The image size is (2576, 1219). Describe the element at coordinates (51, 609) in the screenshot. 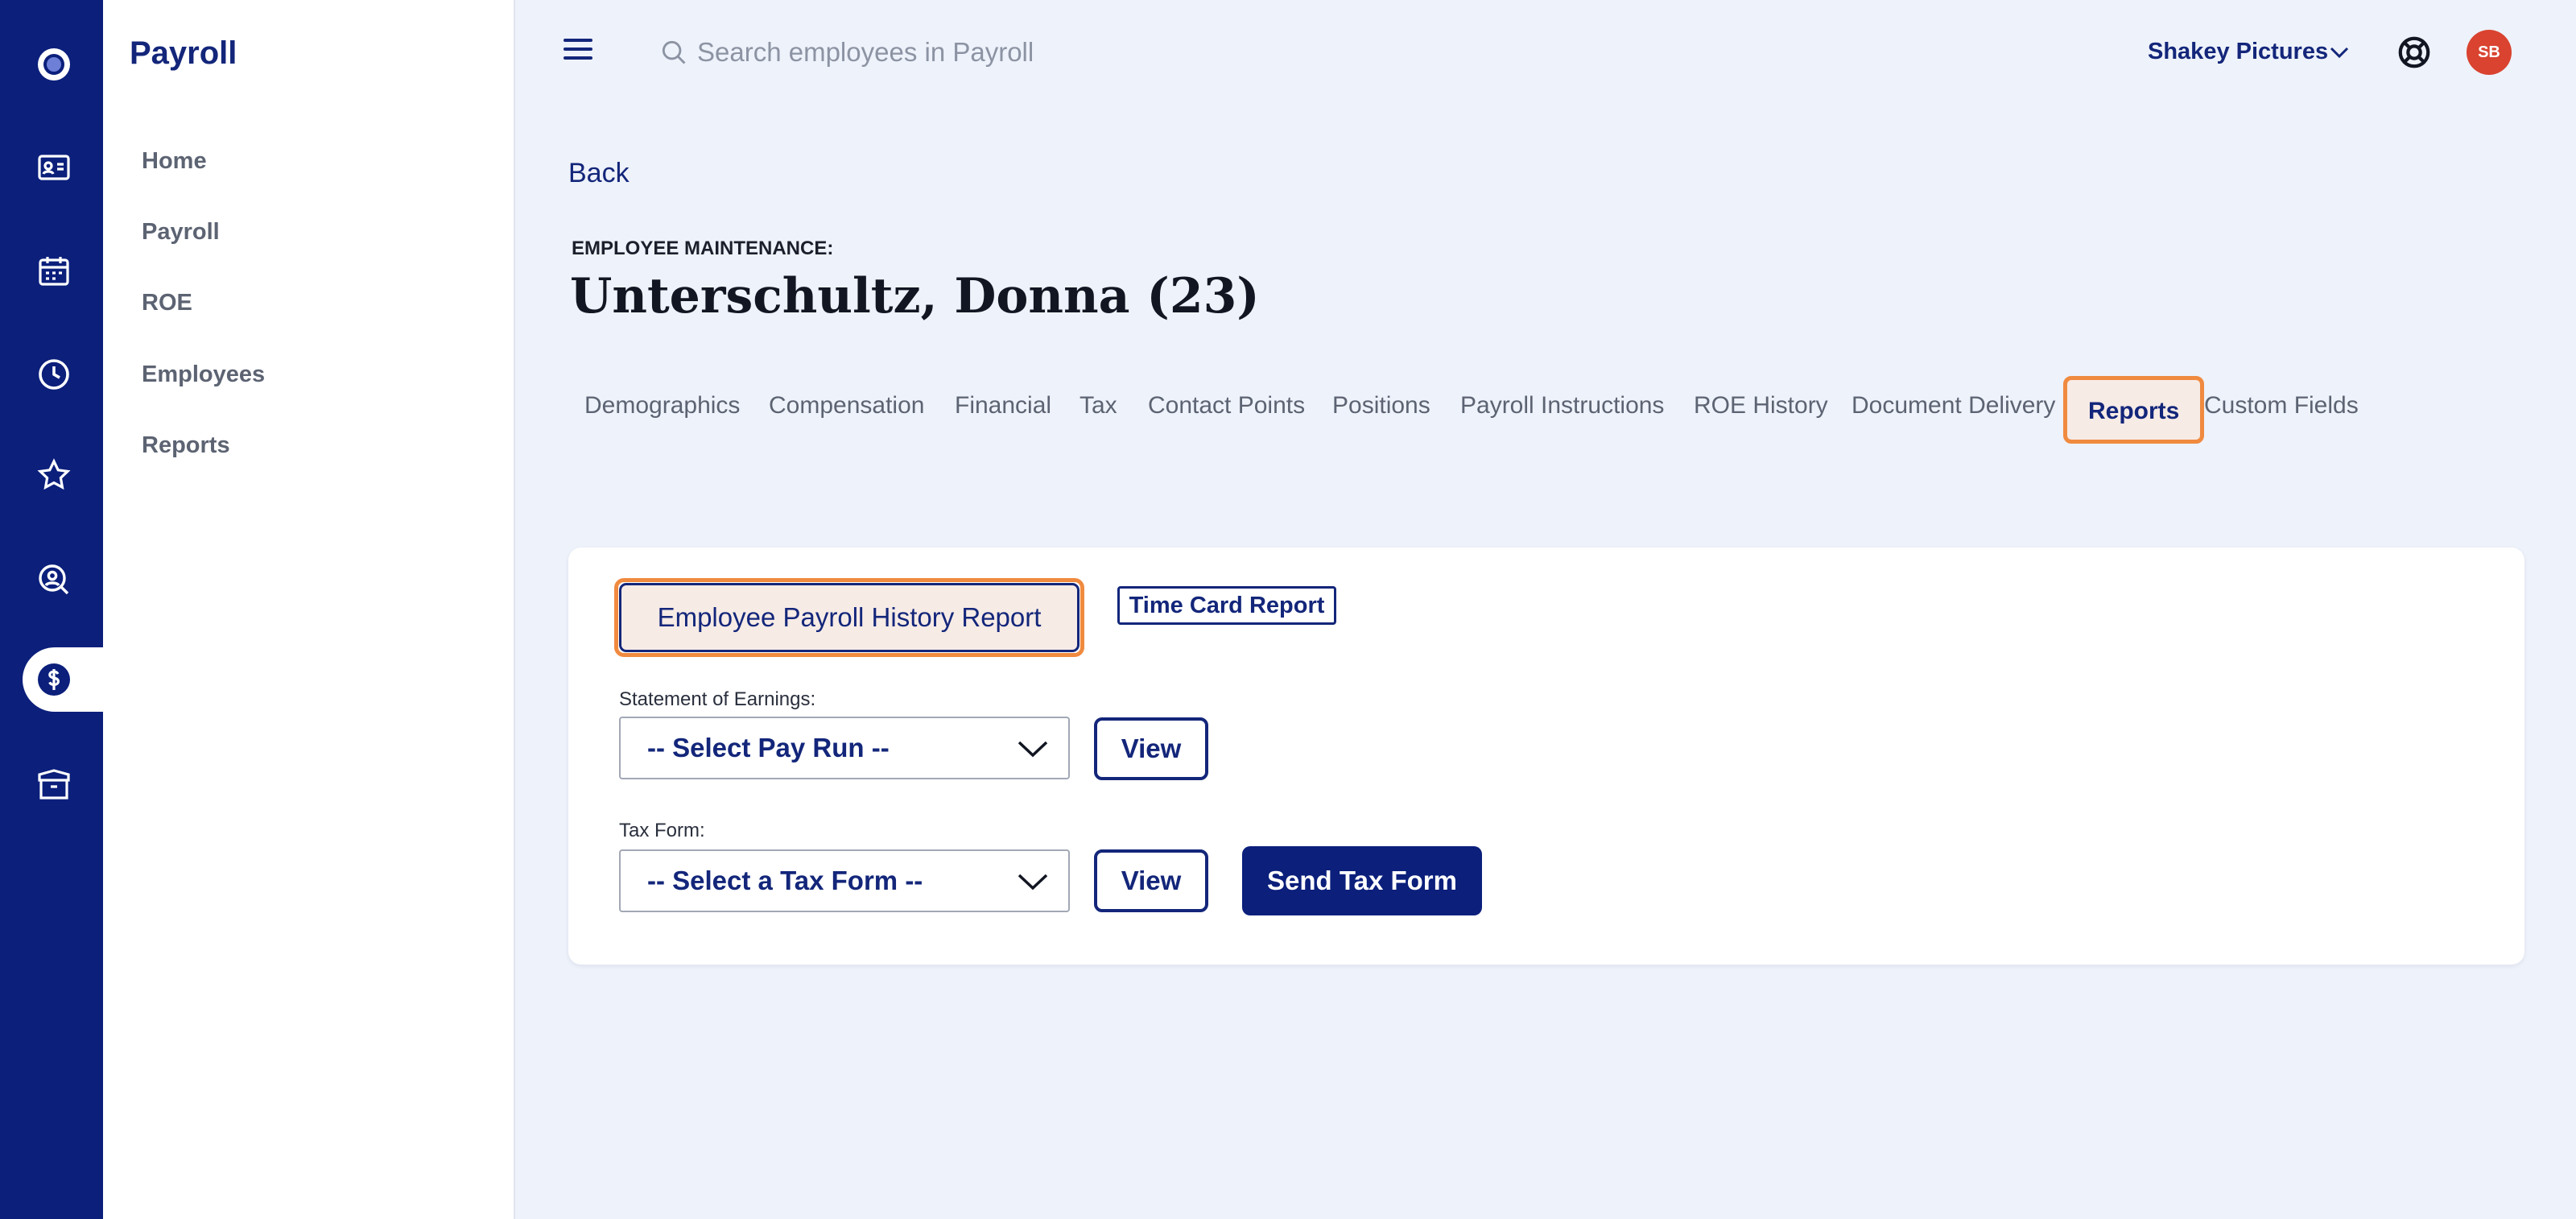

I see `icon-rail` at that location.